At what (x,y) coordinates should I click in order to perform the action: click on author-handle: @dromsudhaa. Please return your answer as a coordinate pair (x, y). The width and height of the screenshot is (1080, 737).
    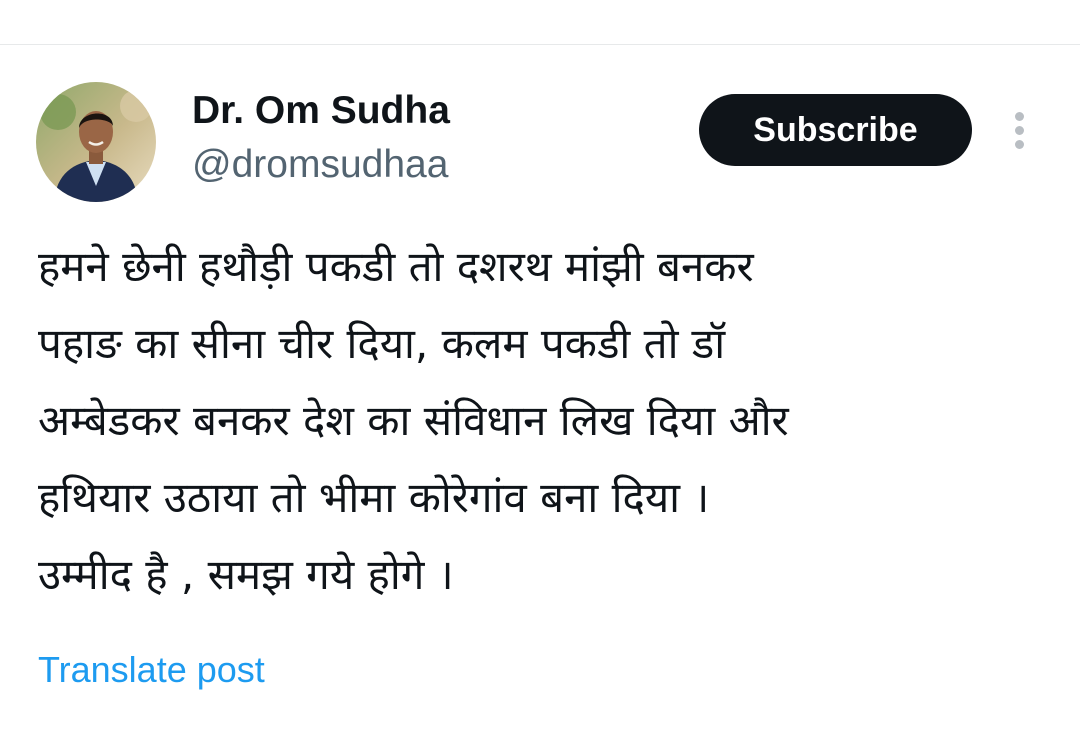
    Looking at the image, I should click on (320, 165).